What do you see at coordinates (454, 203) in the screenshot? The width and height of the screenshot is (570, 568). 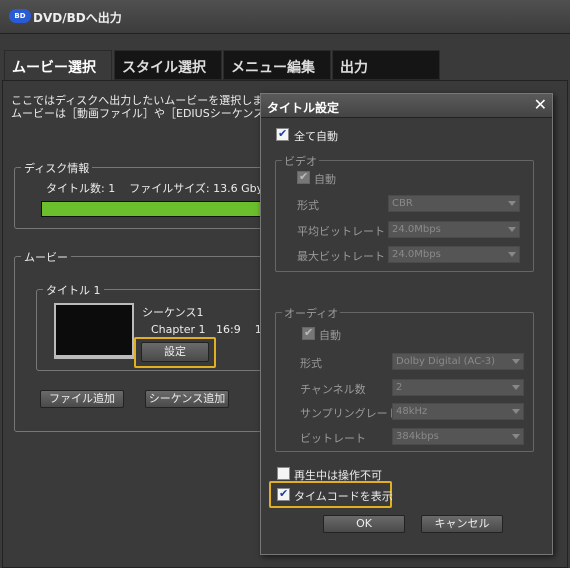 I see `video-format-select: CBR` at bounding box center [454, 203].